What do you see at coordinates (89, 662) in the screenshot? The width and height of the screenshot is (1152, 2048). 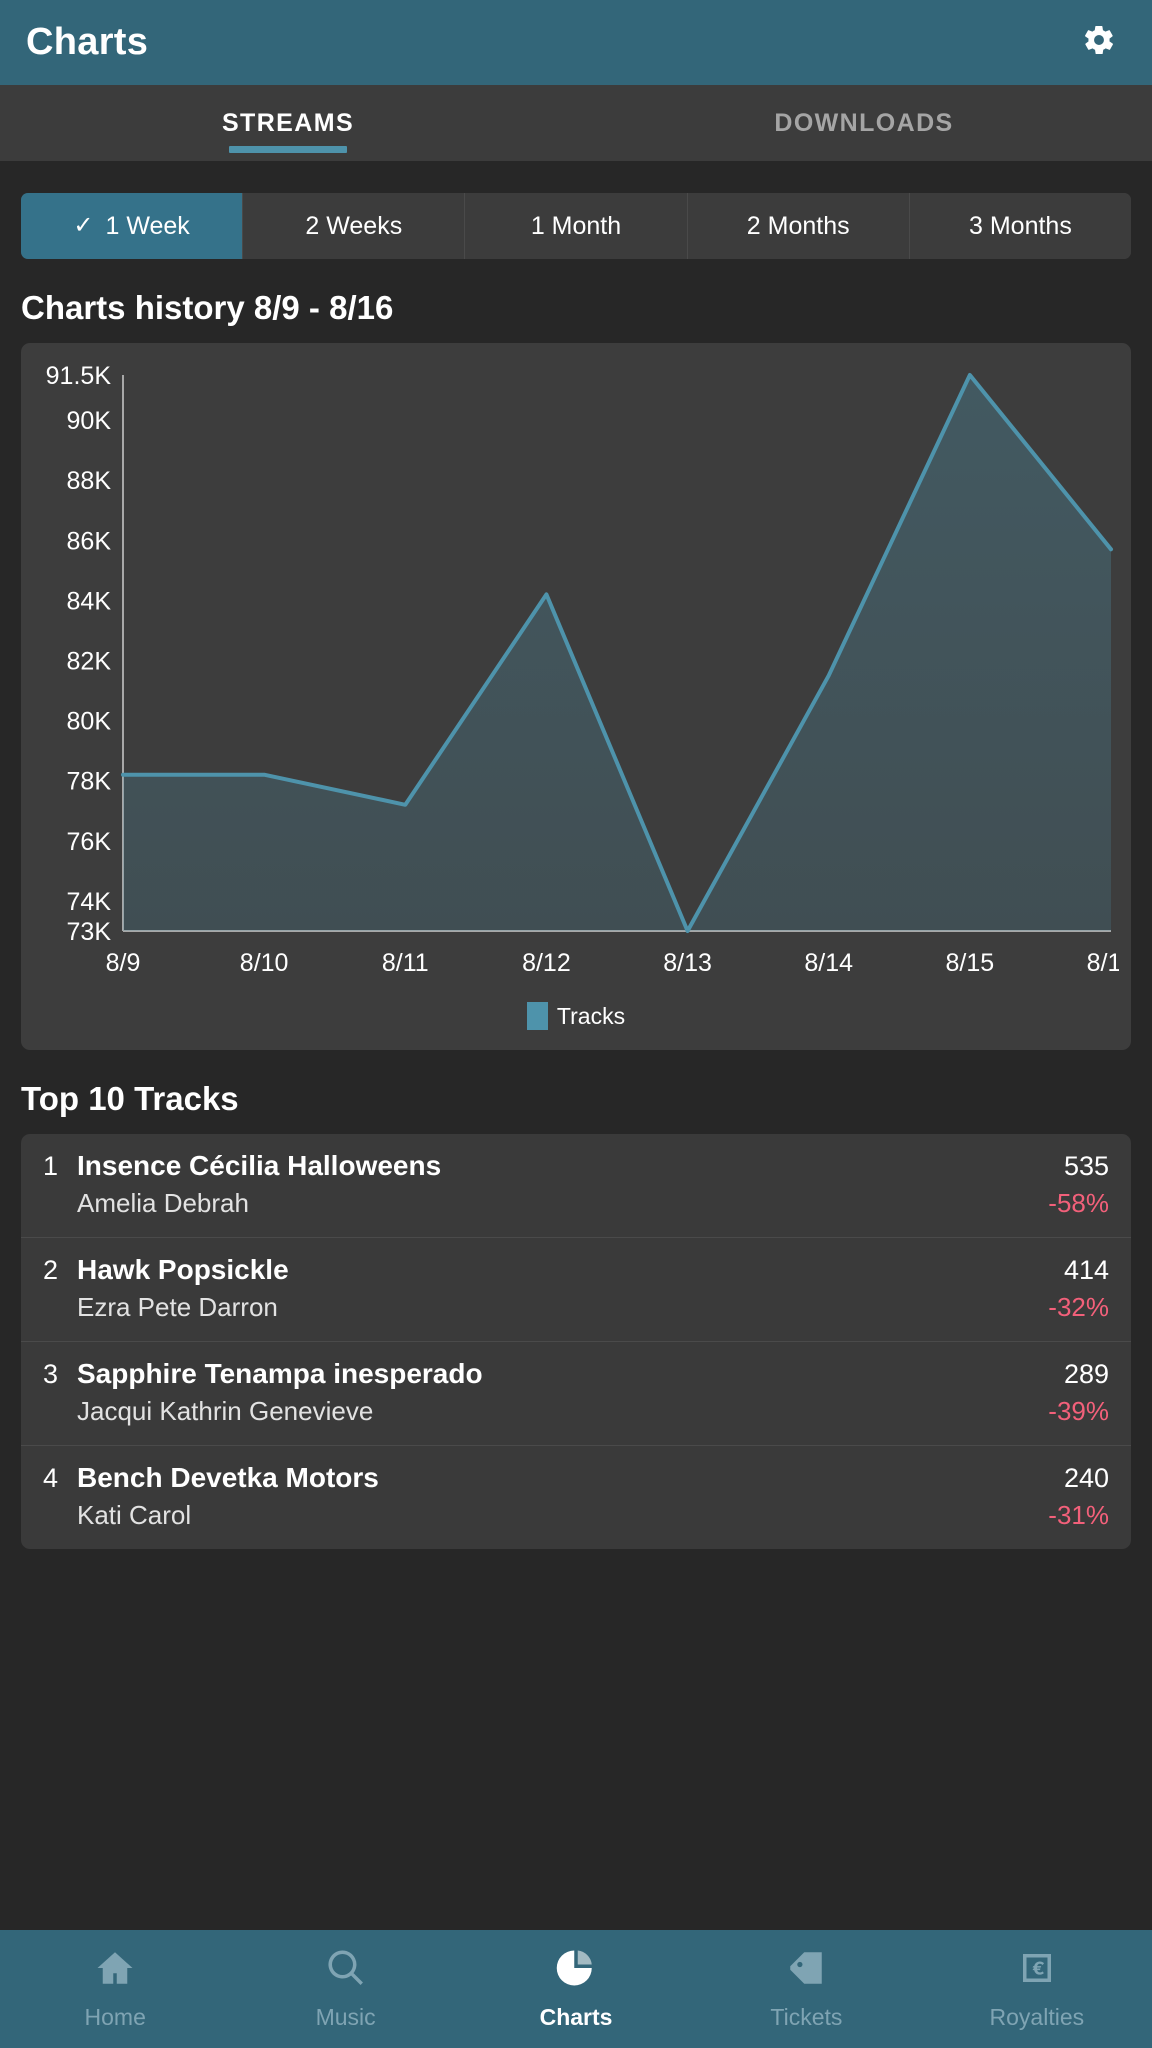 I see `svg-text: 82K` at bounding box center [89, 662].